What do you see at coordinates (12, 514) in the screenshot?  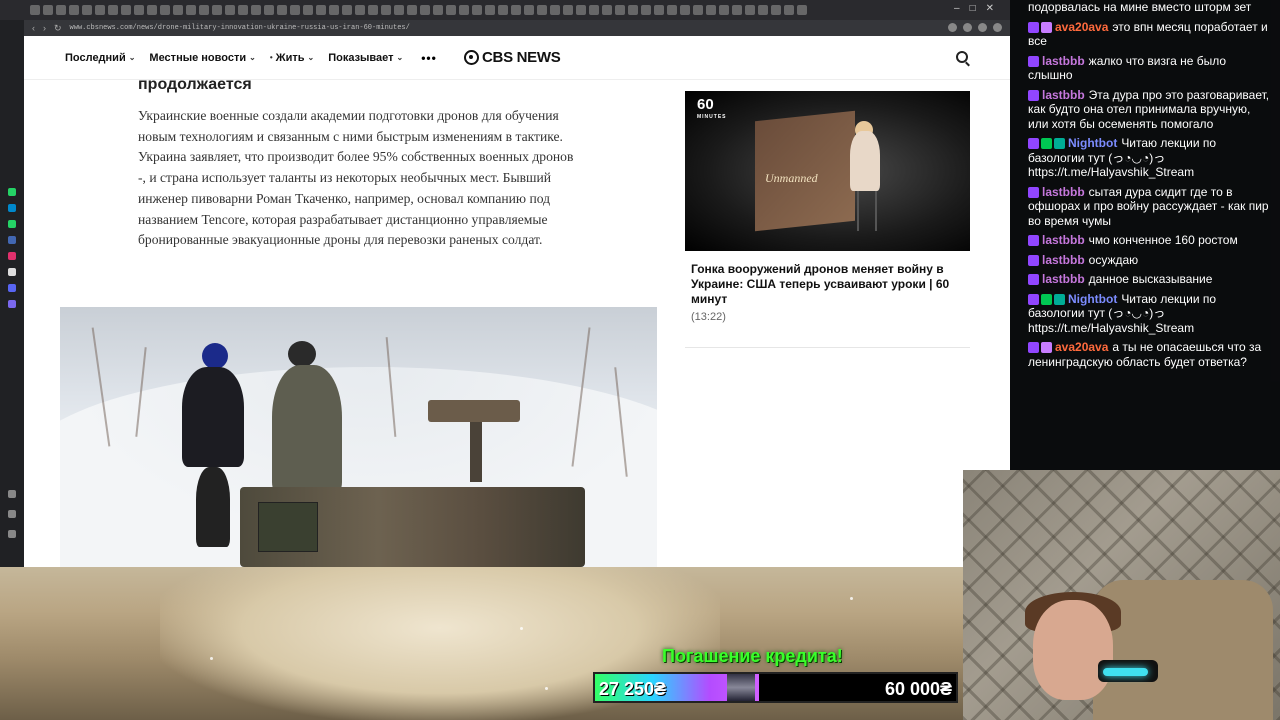 I see `settings-icon` at bounding box center [12, 514].